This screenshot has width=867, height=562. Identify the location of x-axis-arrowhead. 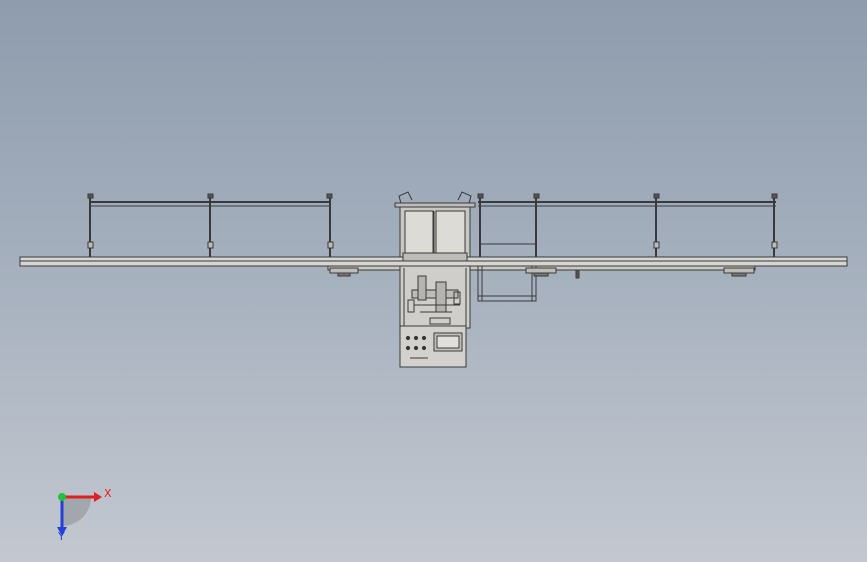
(98, 497).